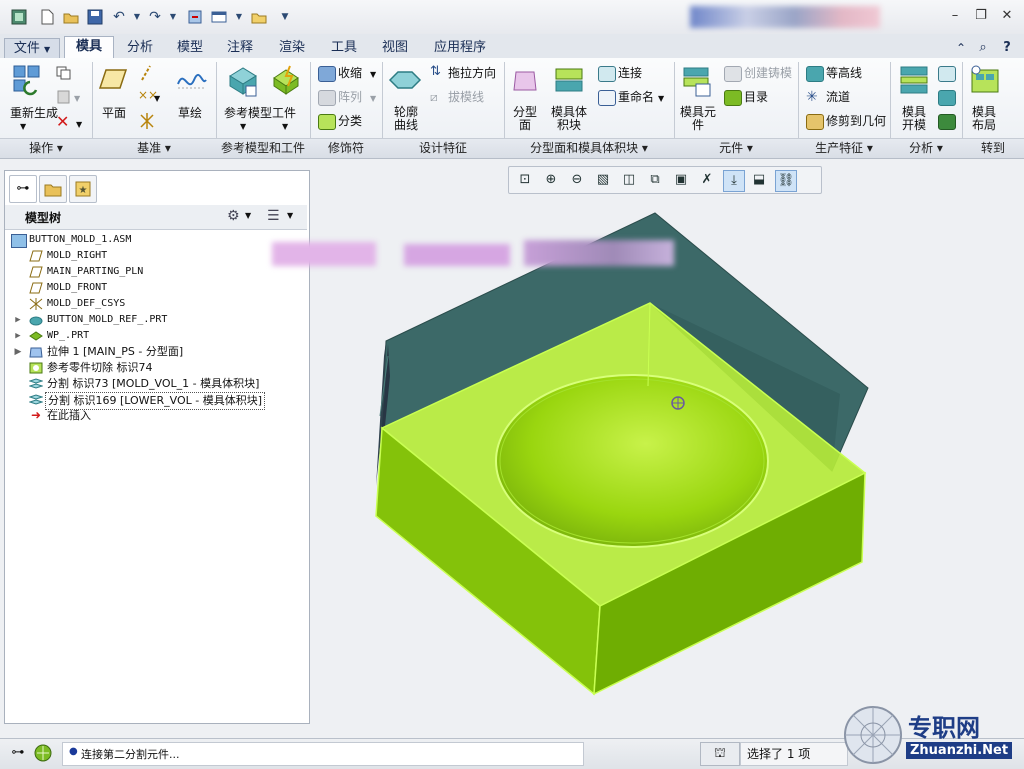 The image size is (1024, 769). What do you see at coordinates (240, 48) in the screenshot?
I see `tab-annotate: 注释` at bounding box center [240, 48].